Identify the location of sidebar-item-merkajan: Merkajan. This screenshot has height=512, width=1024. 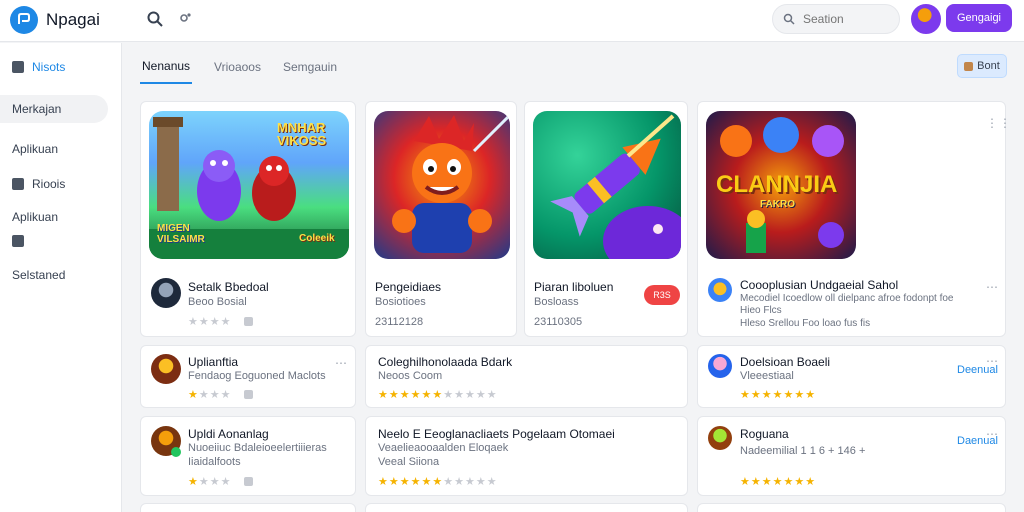
(54, 109).